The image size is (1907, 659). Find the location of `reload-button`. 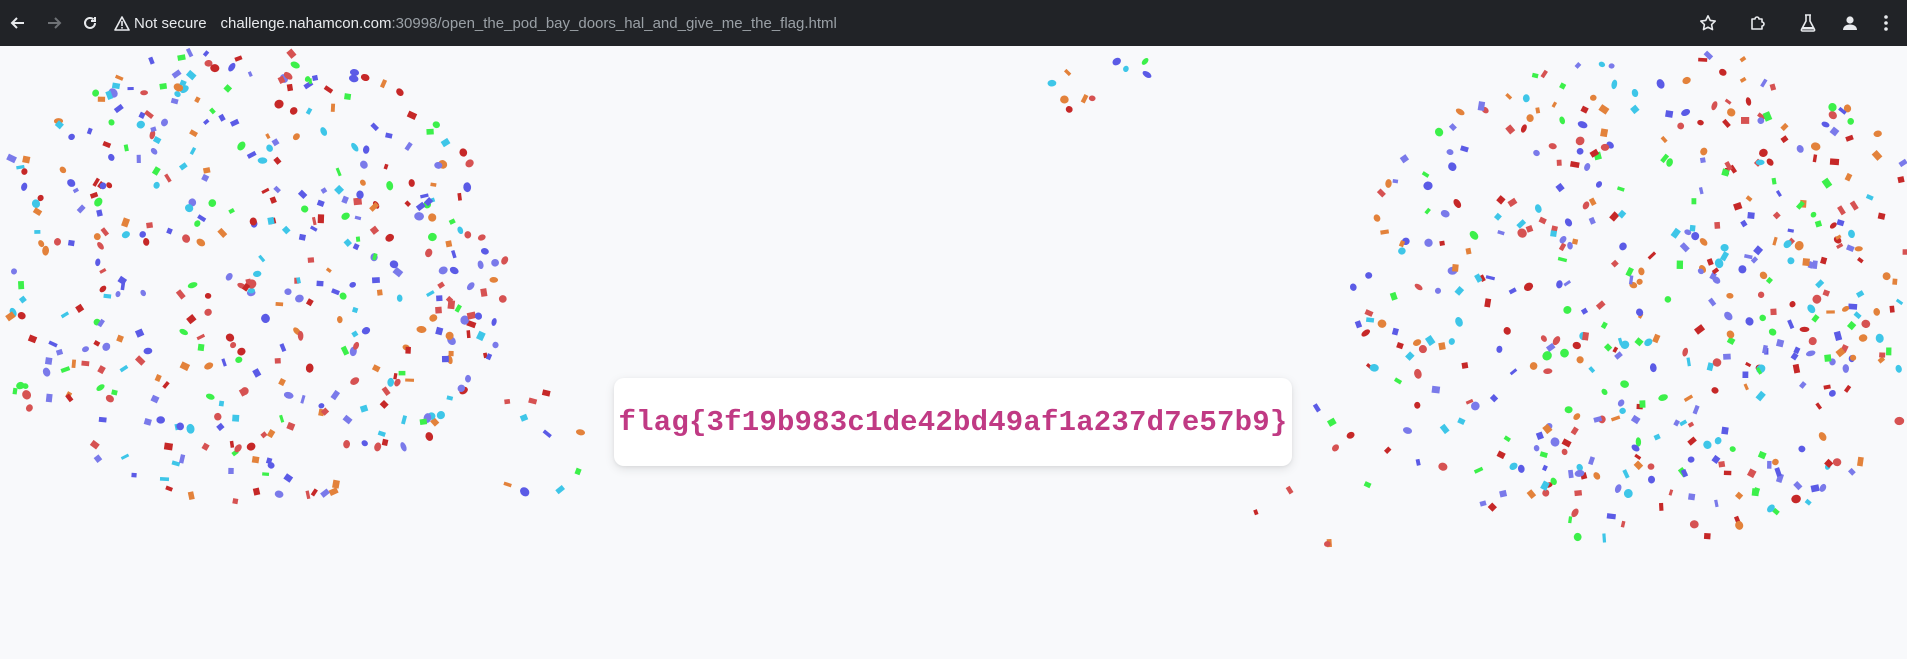

reload-button is located at coordinates (90, 23).